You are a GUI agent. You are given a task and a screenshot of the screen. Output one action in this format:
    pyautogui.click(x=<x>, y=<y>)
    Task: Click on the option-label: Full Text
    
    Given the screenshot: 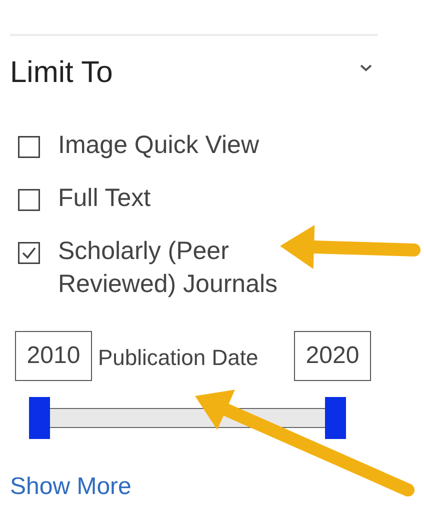 What is the action you would take?
    pyautogui.click(x=105, y=198)
    